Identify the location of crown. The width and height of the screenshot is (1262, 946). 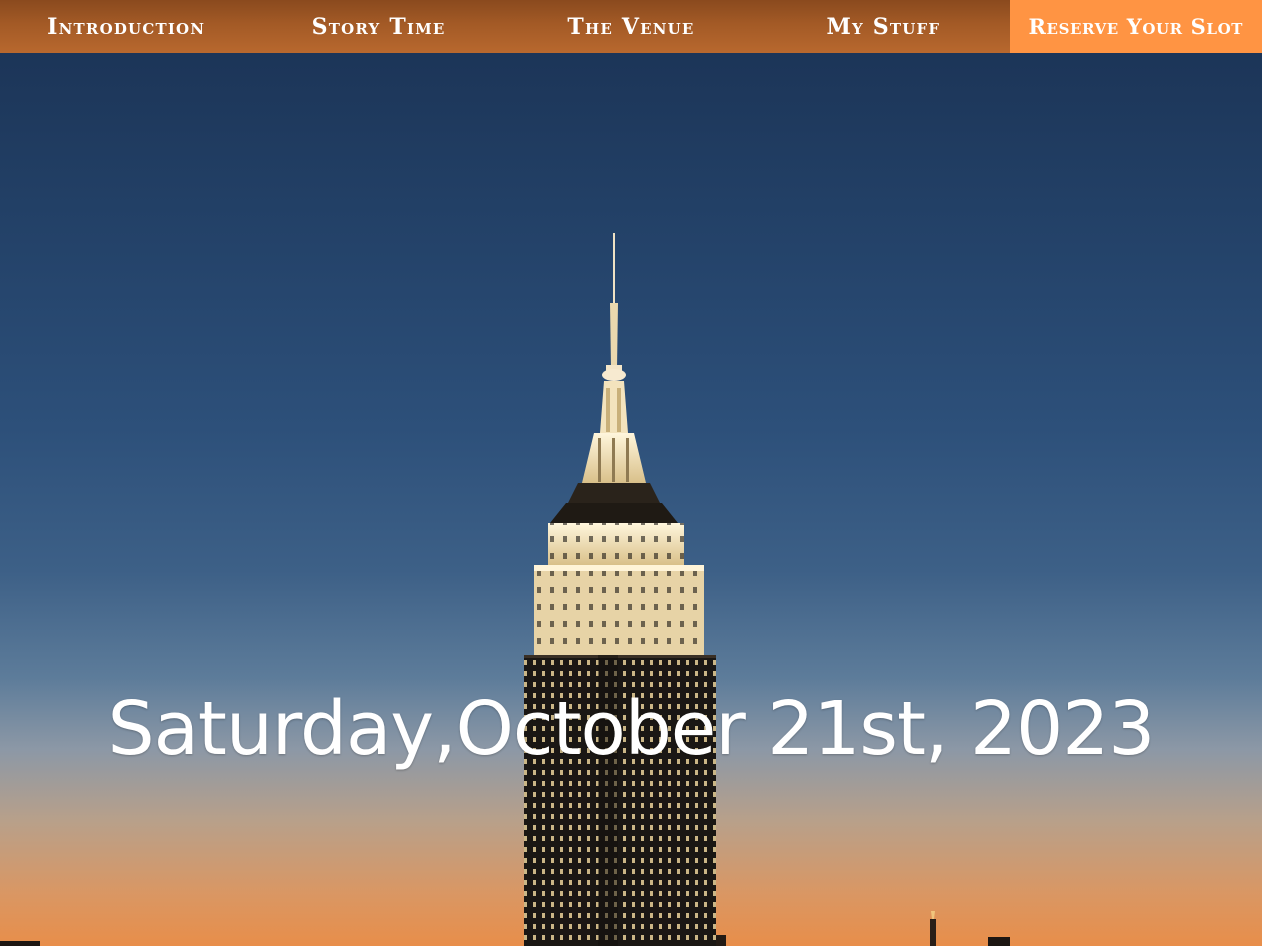
(619, 569).